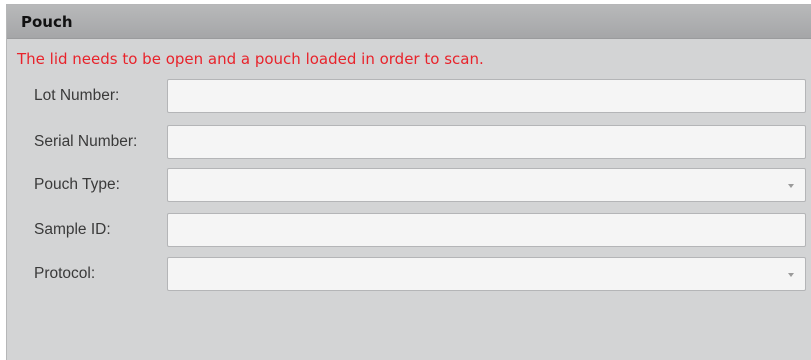 This screenshot has width=811, height=360. I want to click on pouch-type-row: Pouch Type:, so click(409, 185).